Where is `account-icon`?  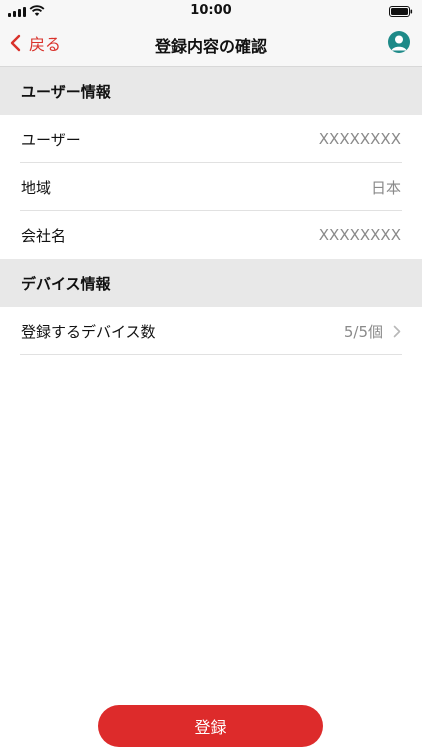
account-icon is located at coordinates (399, 43).